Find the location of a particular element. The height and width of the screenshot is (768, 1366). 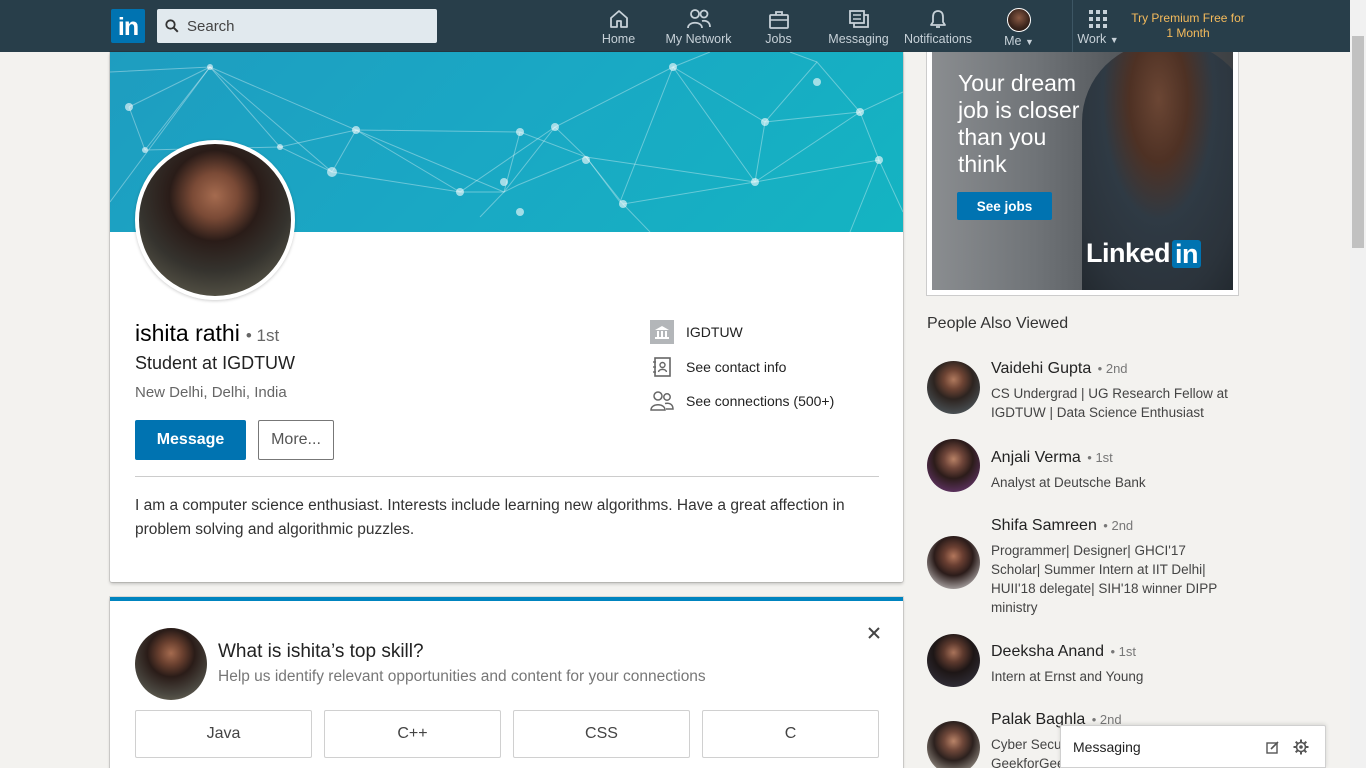

briefcase-icon is located at coordinates (778, 20).